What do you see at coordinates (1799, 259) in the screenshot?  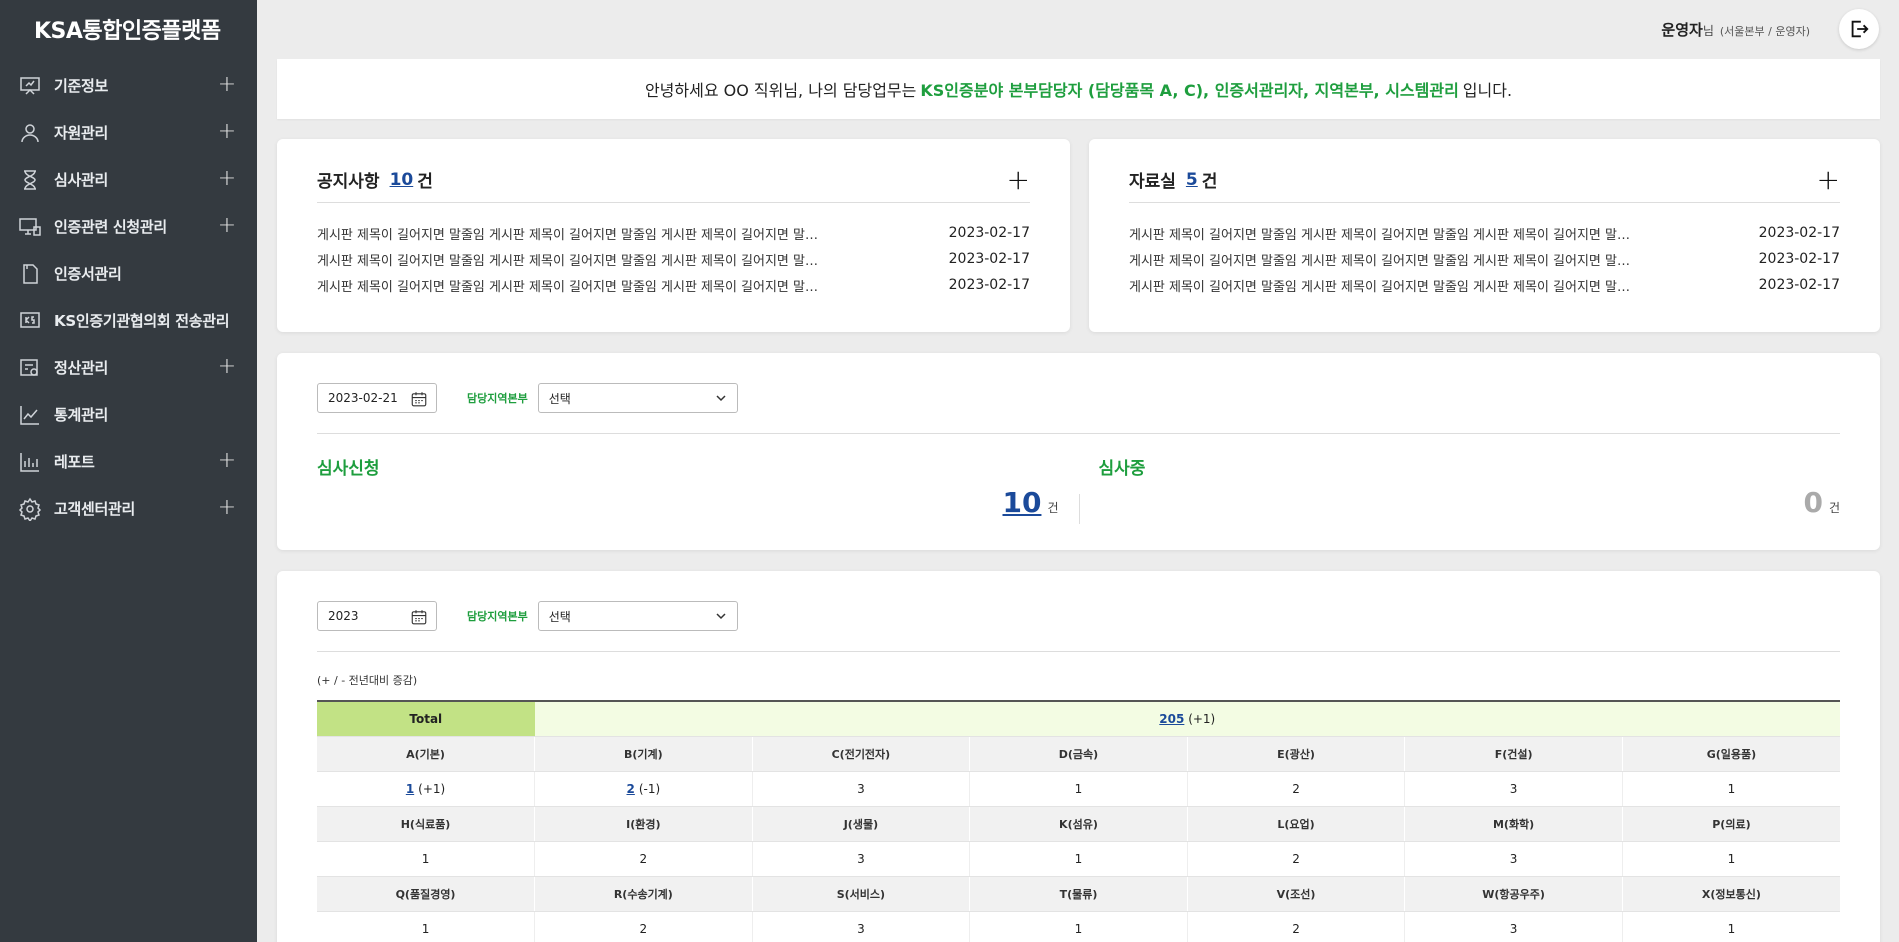 I see `library-row-date: 2023-02-17` at bounding box center [1799, 259].